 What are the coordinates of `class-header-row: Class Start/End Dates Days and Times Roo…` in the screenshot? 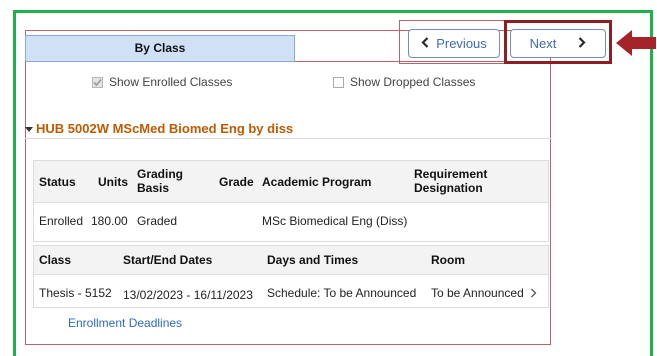 It's located at (291, 260).